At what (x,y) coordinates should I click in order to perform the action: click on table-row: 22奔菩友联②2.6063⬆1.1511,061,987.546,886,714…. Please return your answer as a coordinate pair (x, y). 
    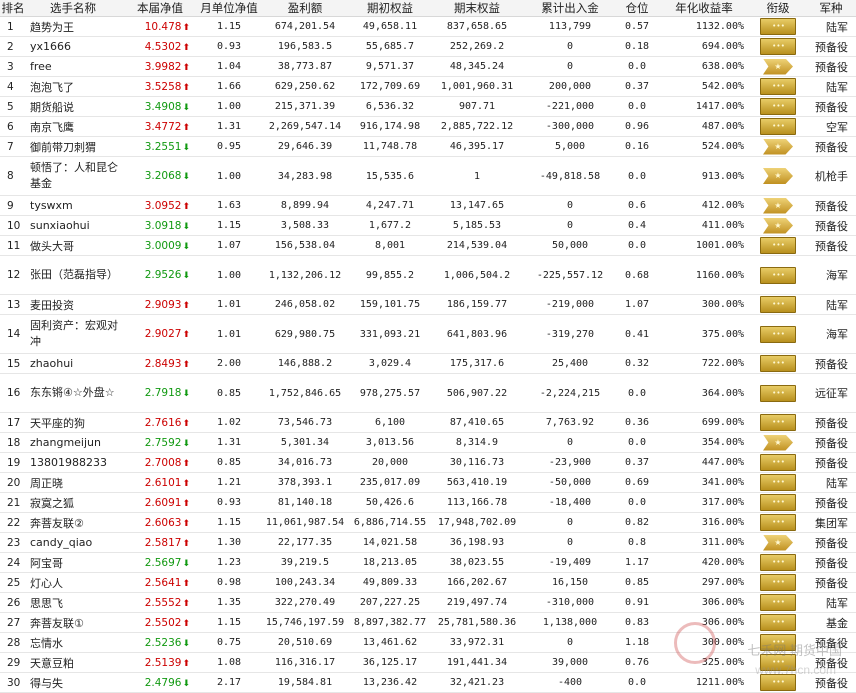
    Looking at the image, I should click on (428, 523).